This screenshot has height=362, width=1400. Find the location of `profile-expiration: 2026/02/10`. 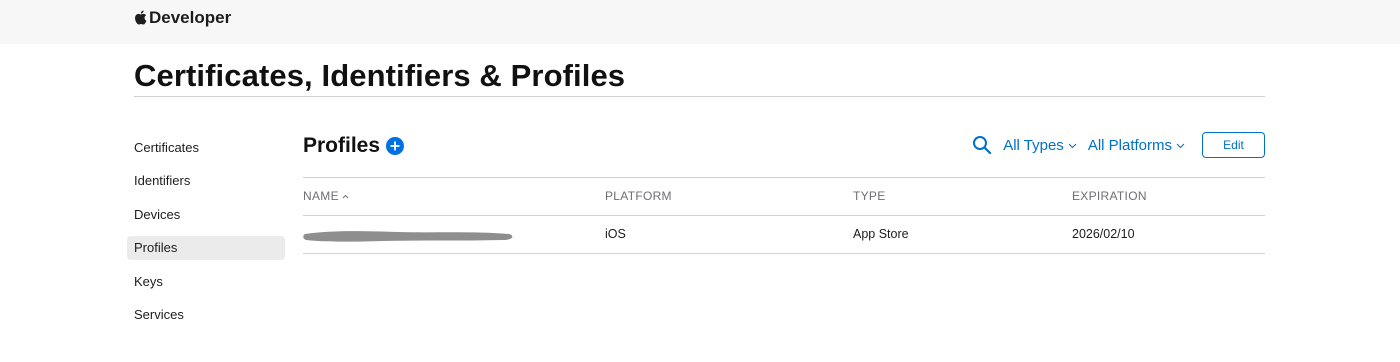

profile-expiration: 2026/02/10 is located at coordinates (1103, 234).